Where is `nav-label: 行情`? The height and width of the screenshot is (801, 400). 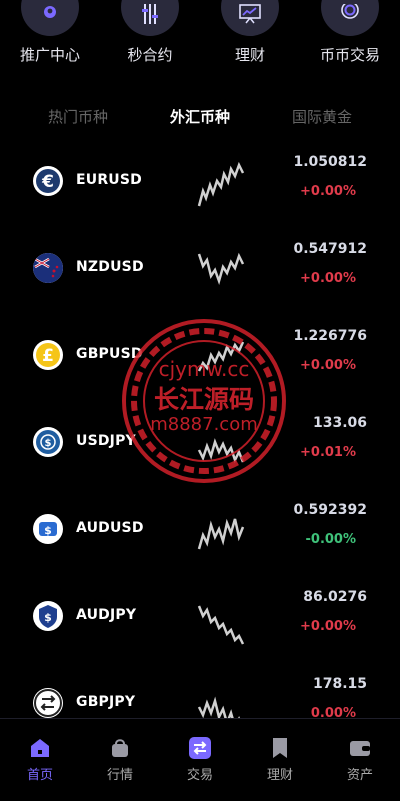 nav-label: 行情 is located at coordinates (119, 775).